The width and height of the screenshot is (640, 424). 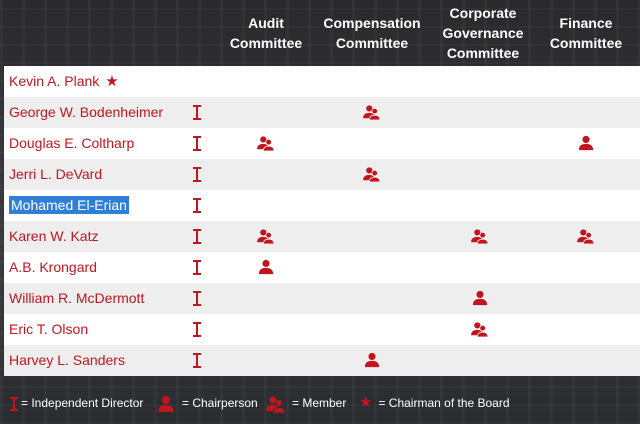 I want to click on director-name: Karen W. Katz, so click(x=53, y=236).